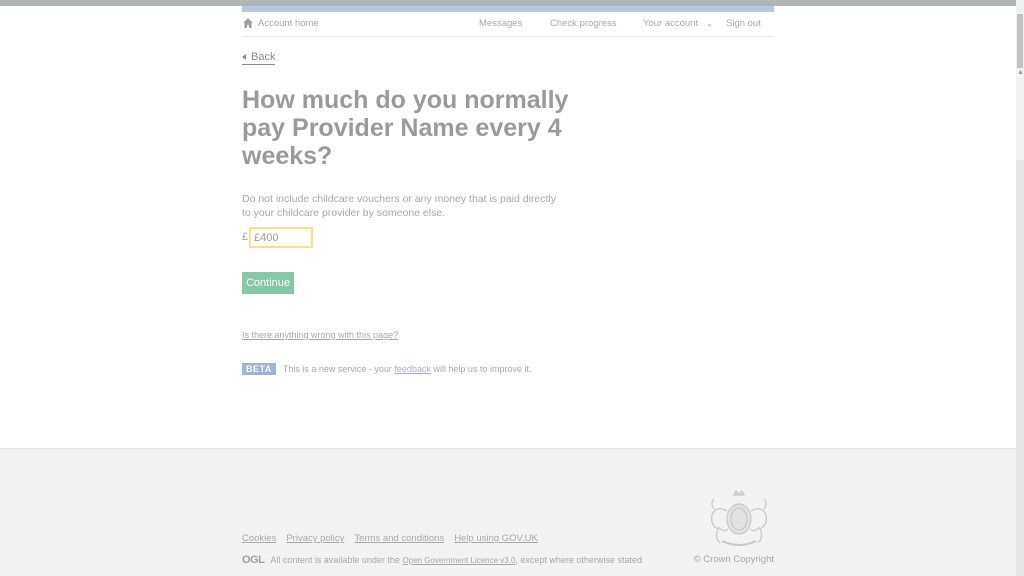  I want to click on footer-link-cookies: Cookies, so click(259, 538).